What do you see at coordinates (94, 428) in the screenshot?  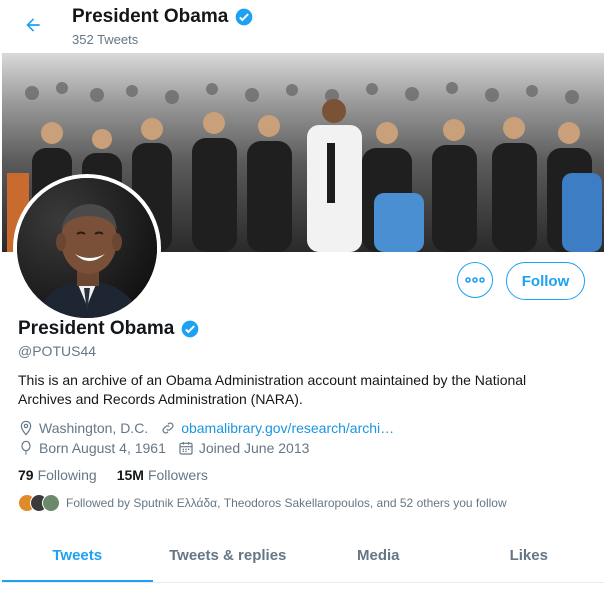 I see `location-text: Washington, D.C.` at bounding box center [94, 428].